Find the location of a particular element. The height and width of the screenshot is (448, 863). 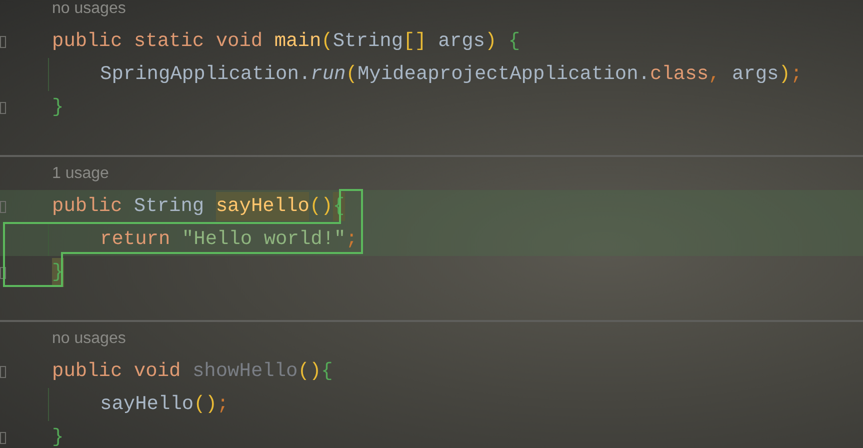

code-token: MyideaprojectApplication. is located at coordinates (503, 74).